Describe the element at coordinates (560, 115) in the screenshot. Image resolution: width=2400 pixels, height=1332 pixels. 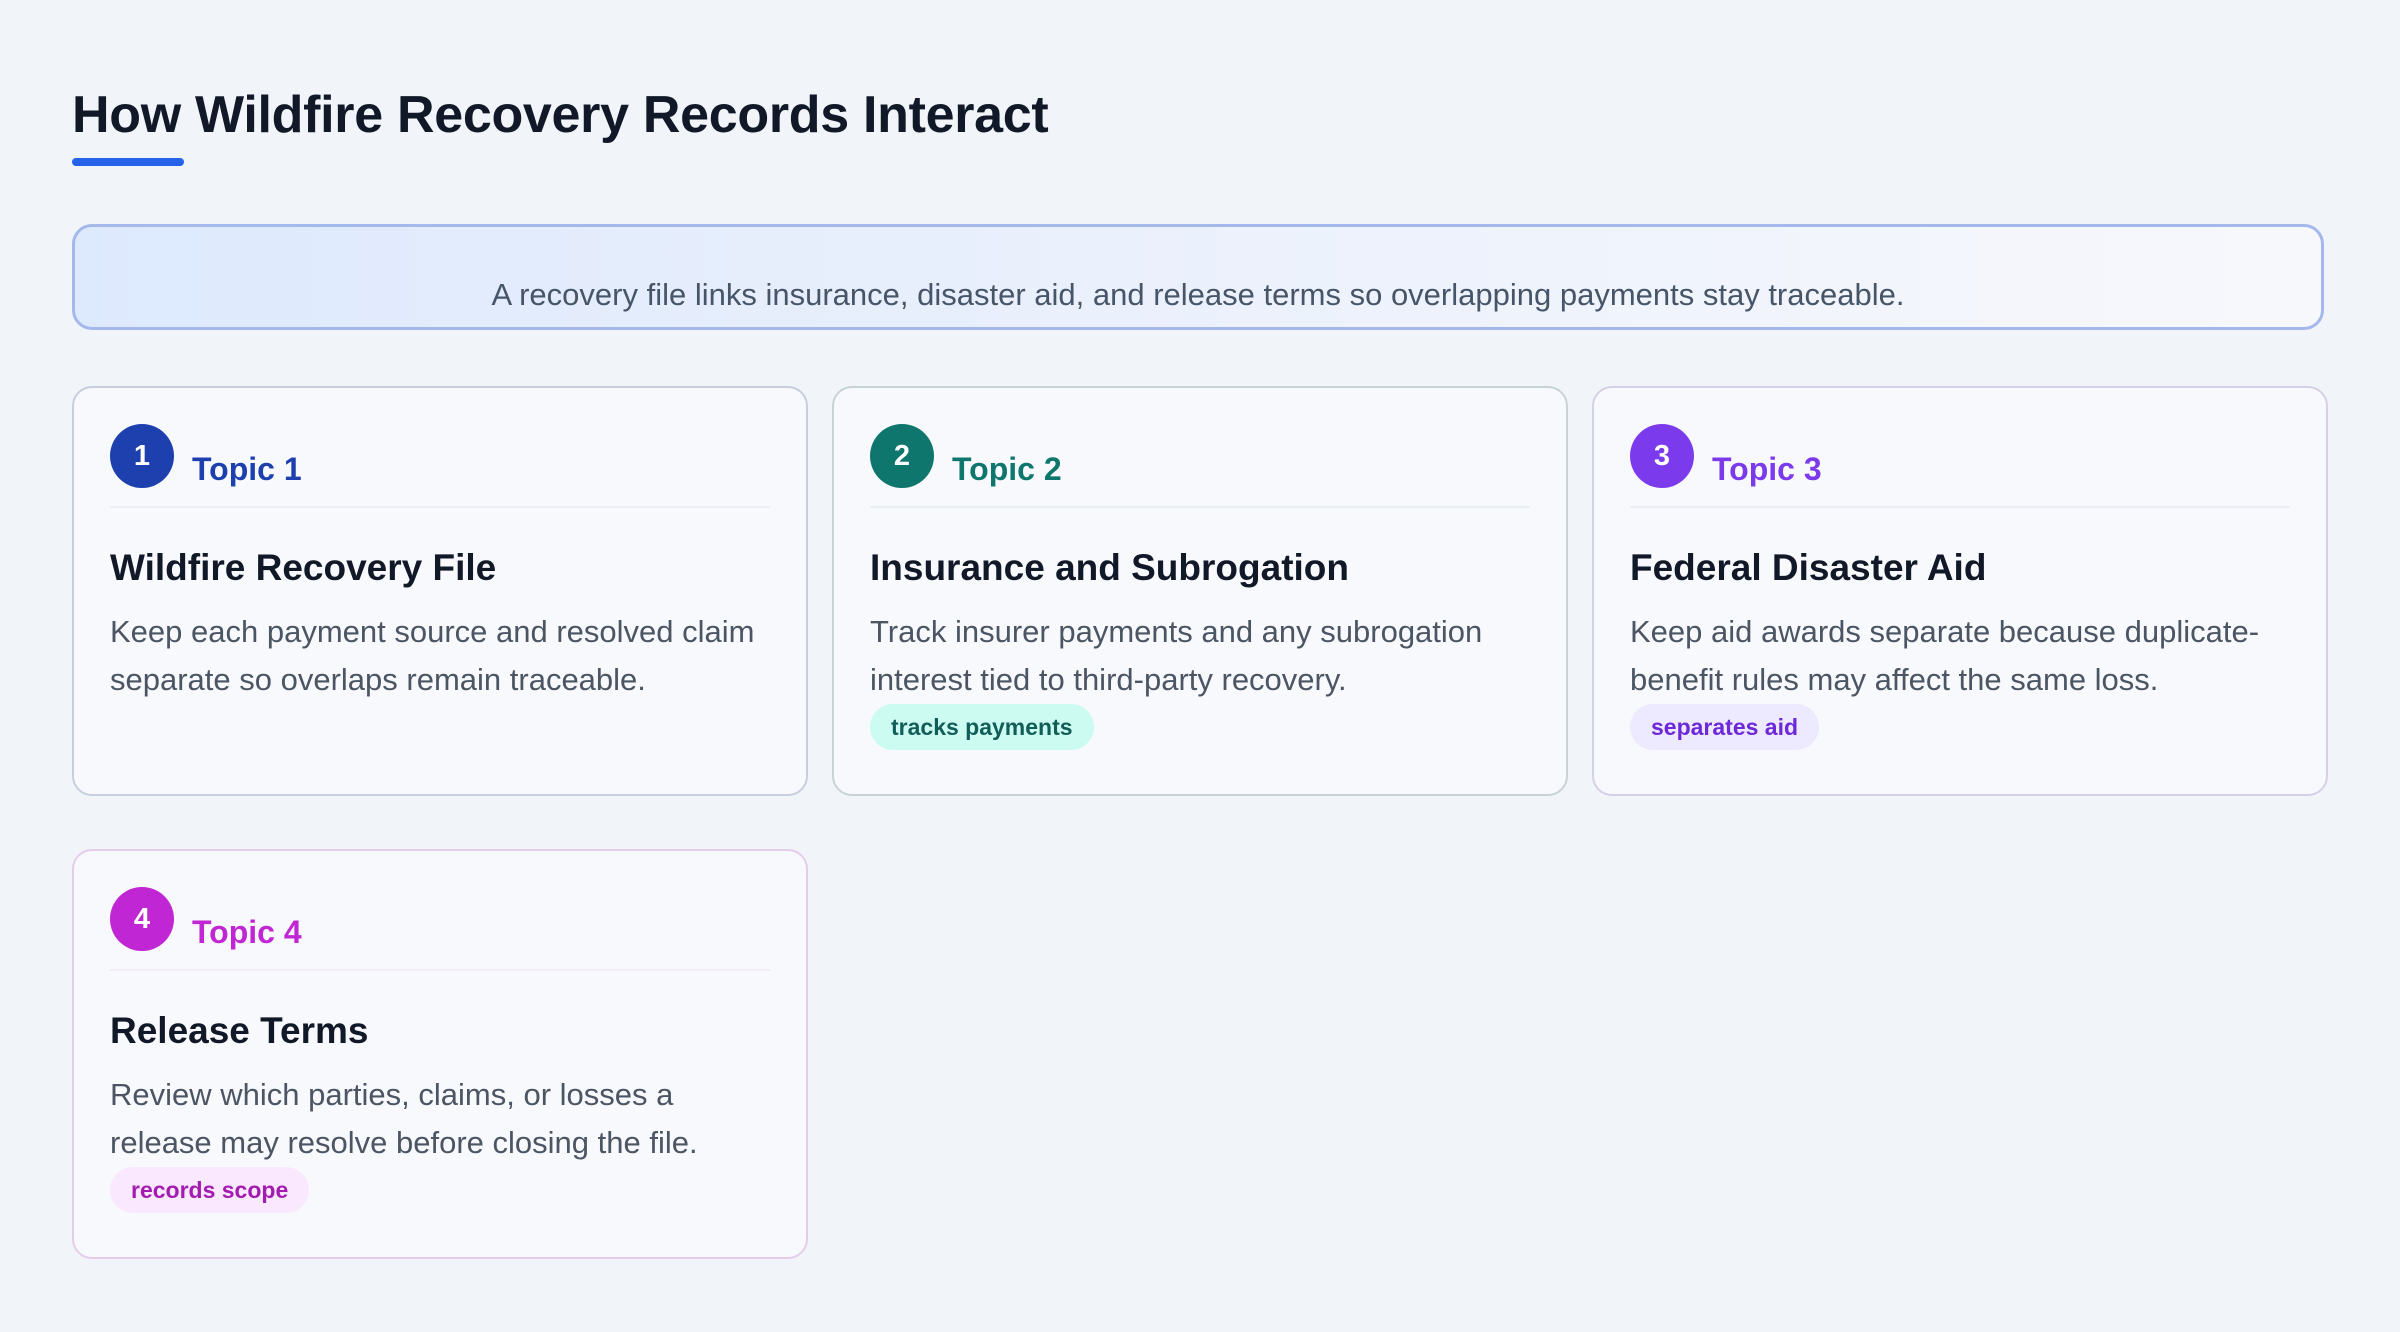
I see `page-title: How Wildfire Recovery Records Interact` at that location.